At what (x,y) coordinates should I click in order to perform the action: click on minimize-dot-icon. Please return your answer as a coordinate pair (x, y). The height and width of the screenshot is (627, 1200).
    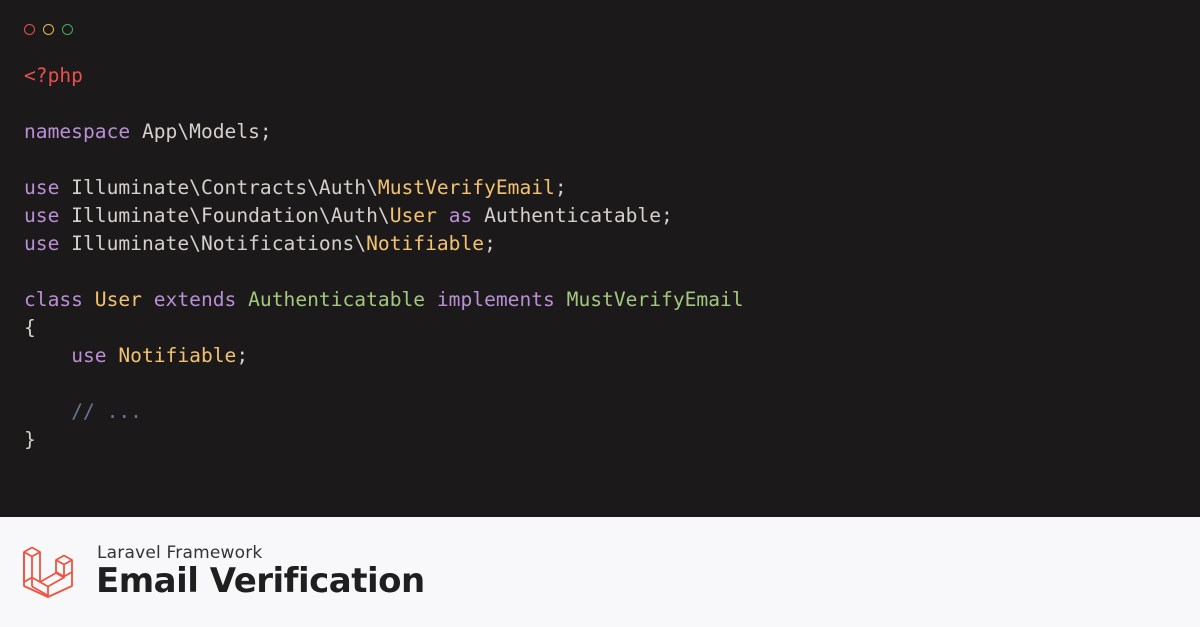
    Looking at the image, I should click on (48, 29).